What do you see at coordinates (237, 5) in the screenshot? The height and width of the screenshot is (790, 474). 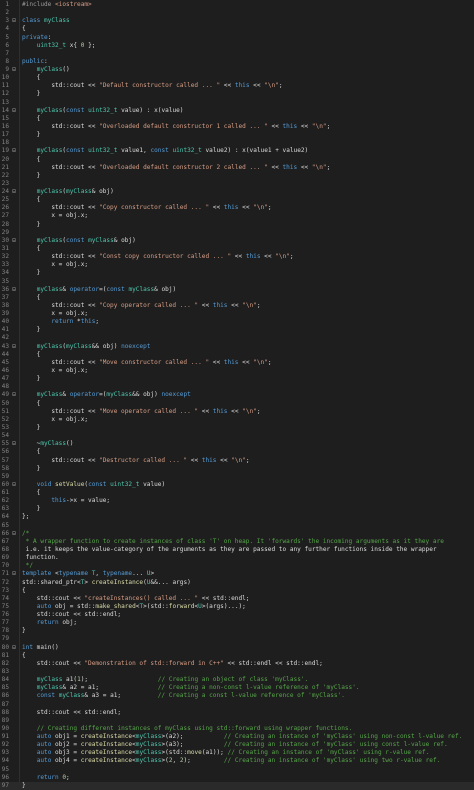 I see `code-line: 1 #include <iostream>` at bounding box center [237, 5].